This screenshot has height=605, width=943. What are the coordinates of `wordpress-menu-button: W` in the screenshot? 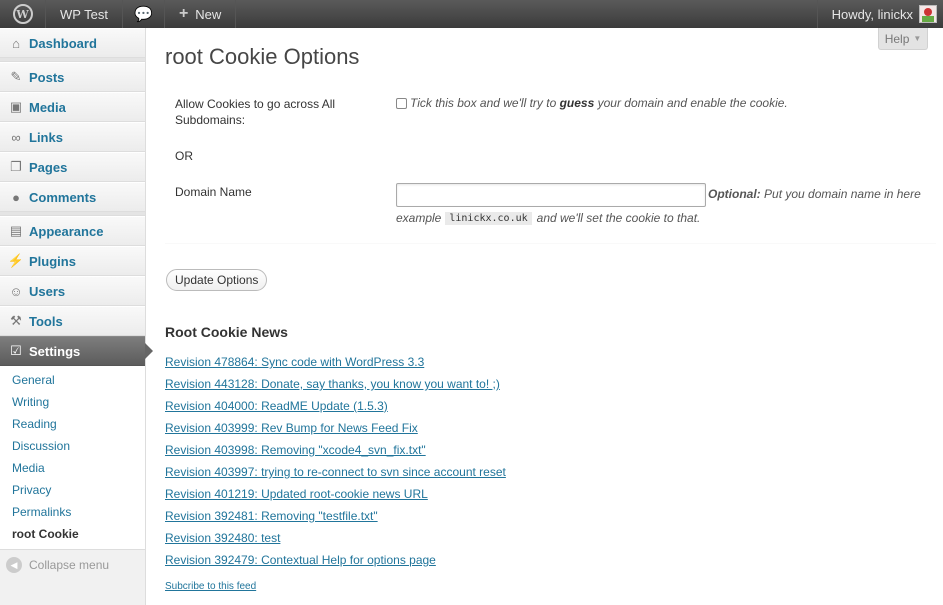 It's located at (23, 14).